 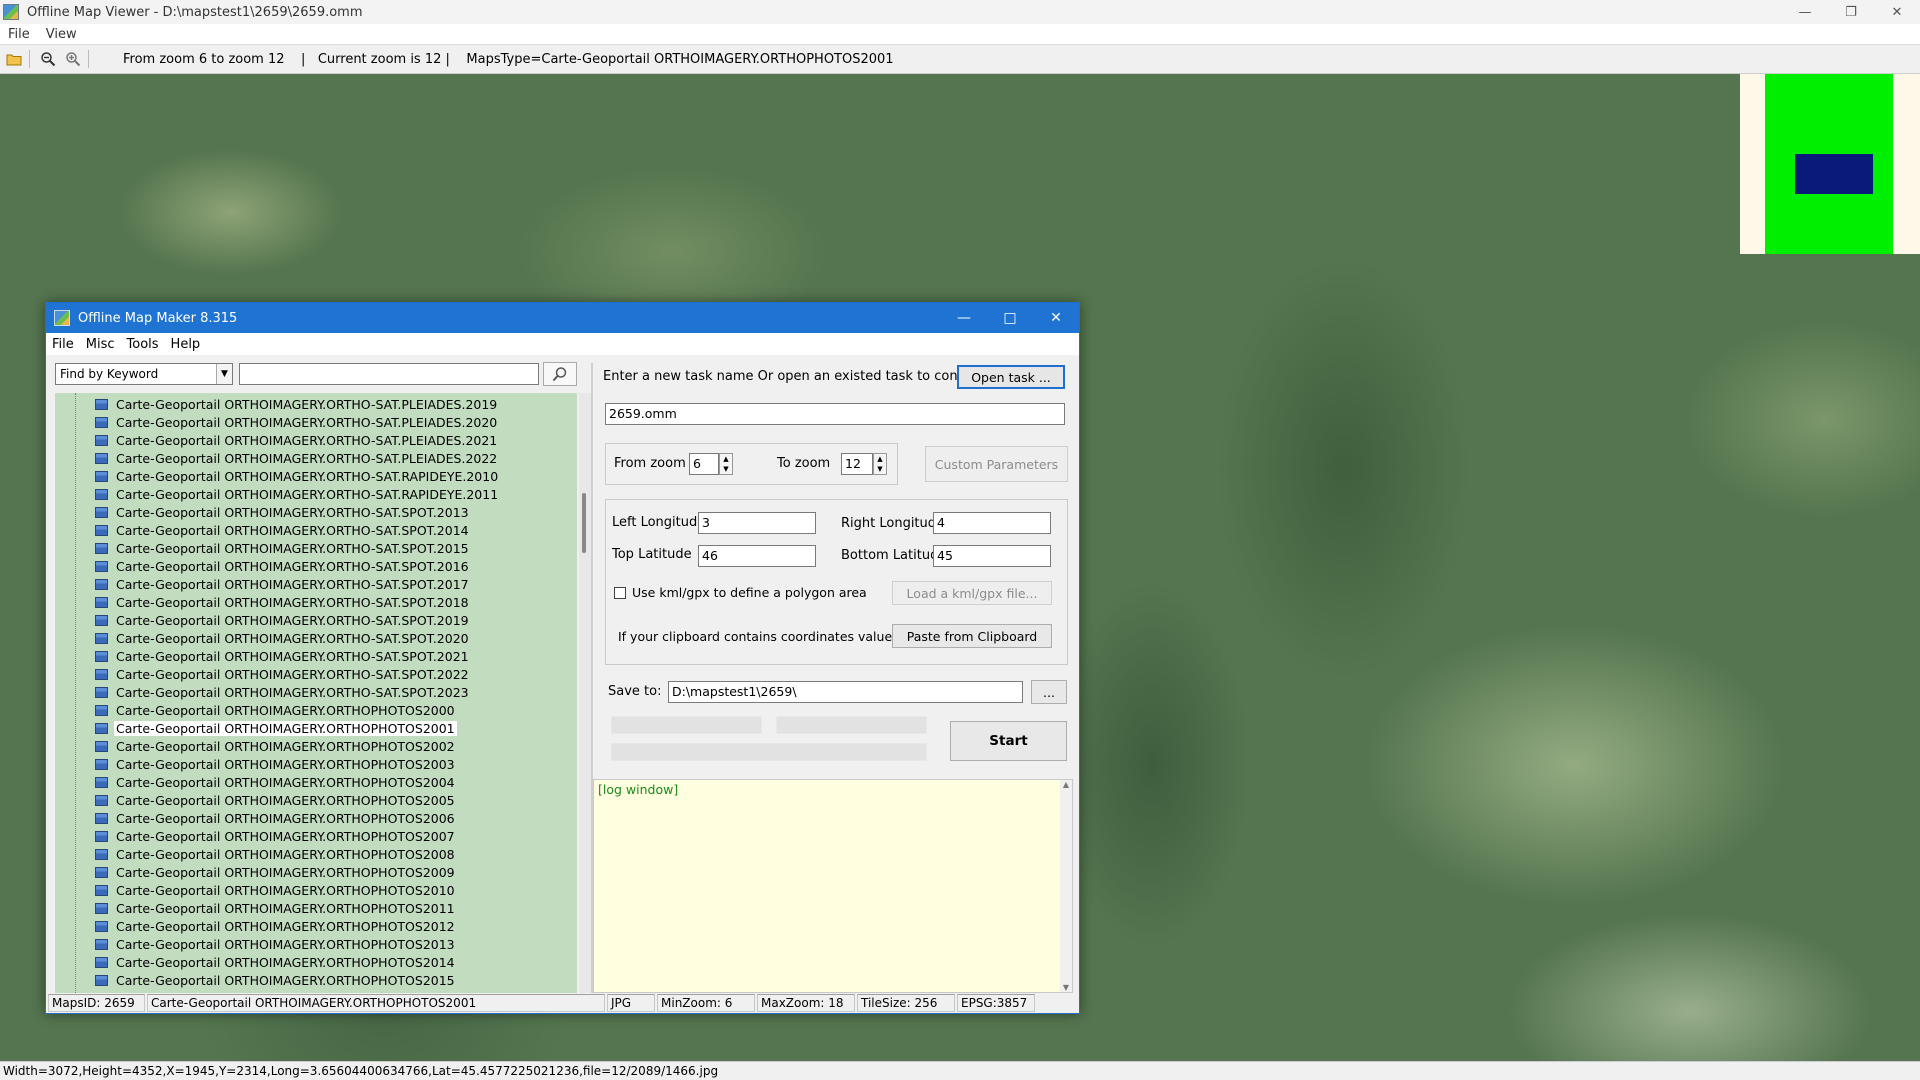 What do you see at coordinates (659, 522) in the screenshot?
I see `left-longitude-label: Left Longitude` at bounding box center [659, 522].